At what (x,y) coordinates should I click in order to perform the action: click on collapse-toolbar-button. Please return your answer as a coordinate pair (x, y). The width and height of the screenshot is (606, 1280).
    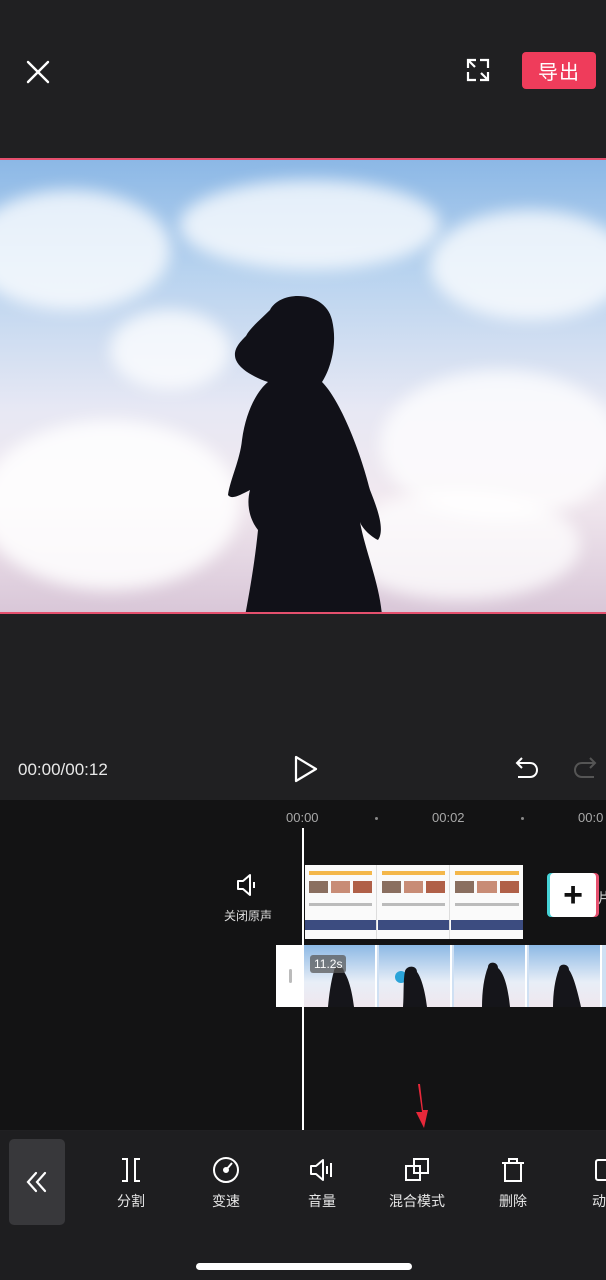
    Looking at the image, I should click on (37, 1182).